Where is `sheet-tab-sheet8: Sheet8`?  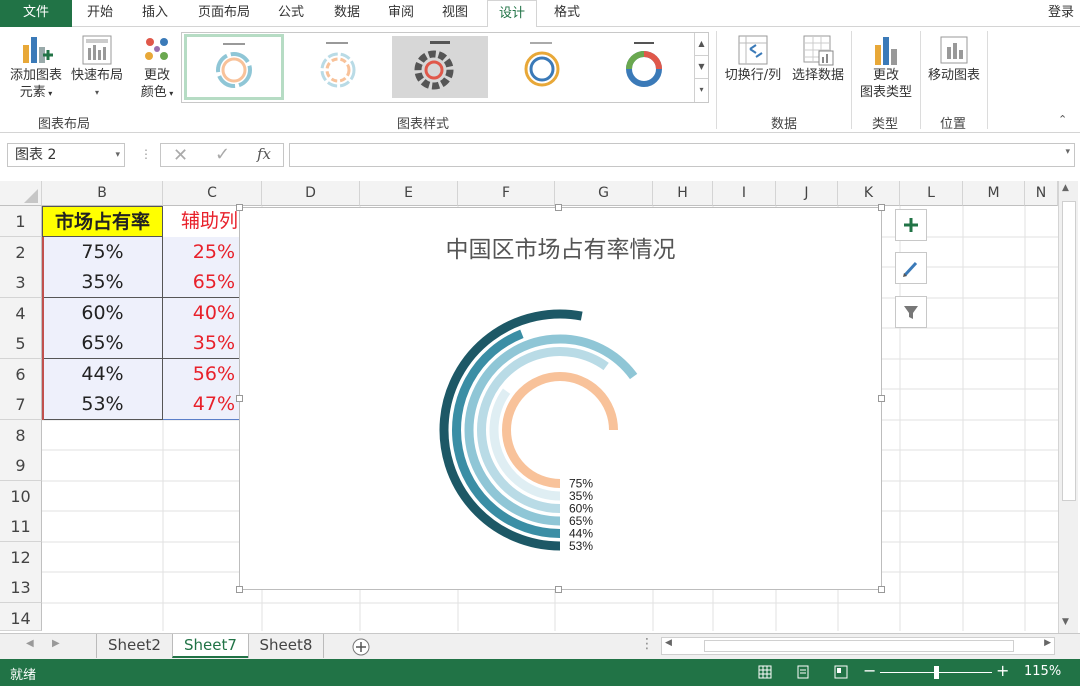
sheet-tab-sheet8: Sheet8 is located at coordinates (286, 646).